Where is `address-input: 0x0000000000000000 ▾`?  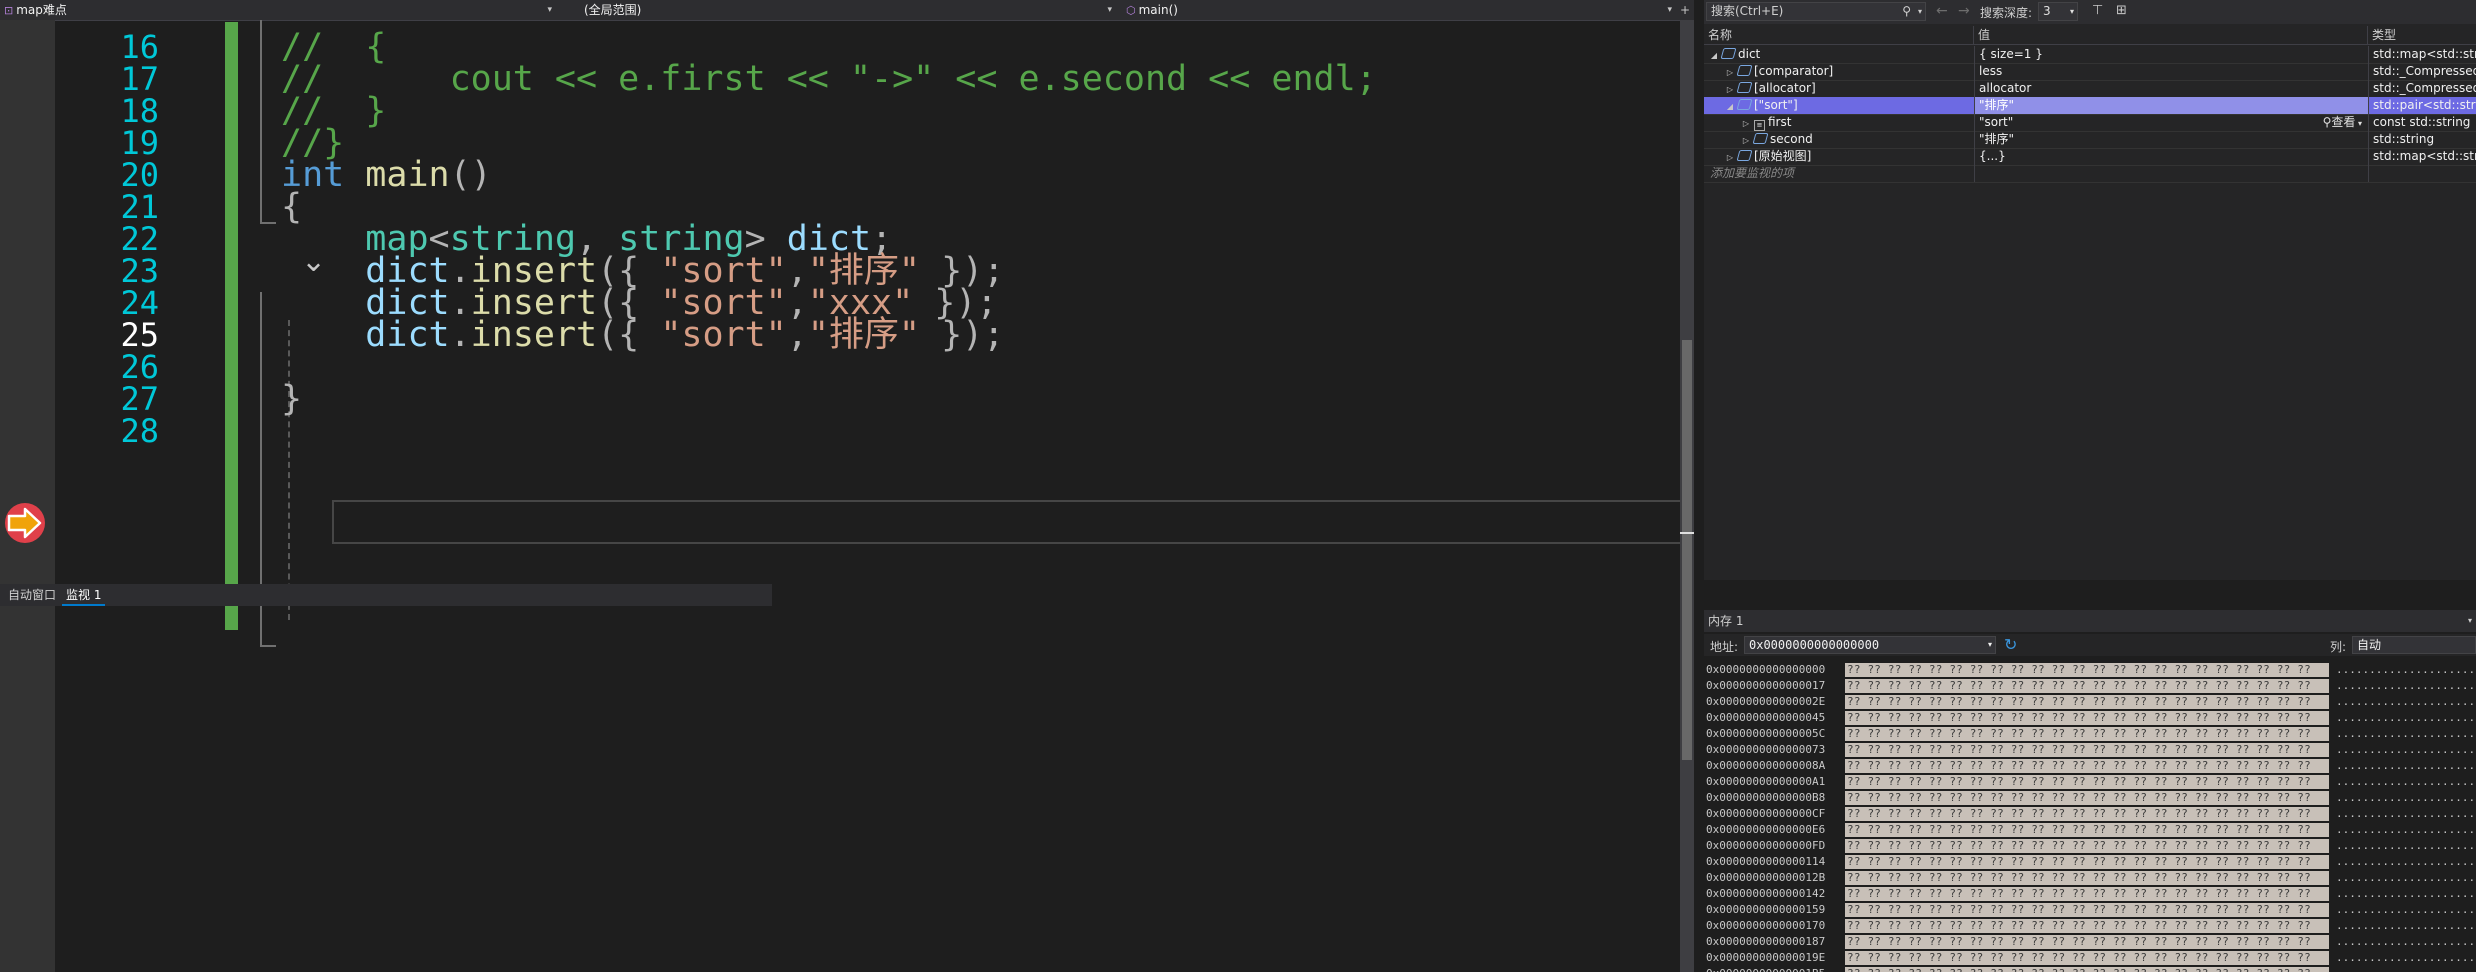
address-input: 0x0000000000000000 ▾ is located at coordinates (1870, 645).